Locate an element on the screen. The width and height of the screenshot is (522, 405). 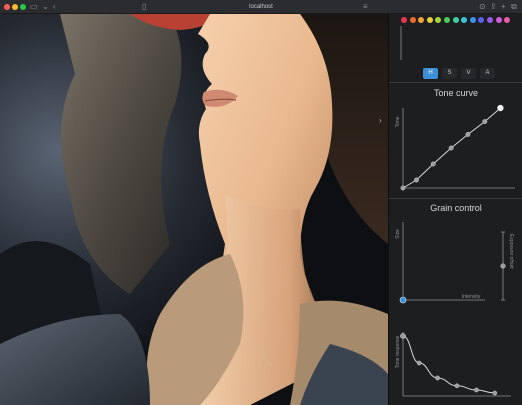
palette-graph is located at coordinates (455, 44).